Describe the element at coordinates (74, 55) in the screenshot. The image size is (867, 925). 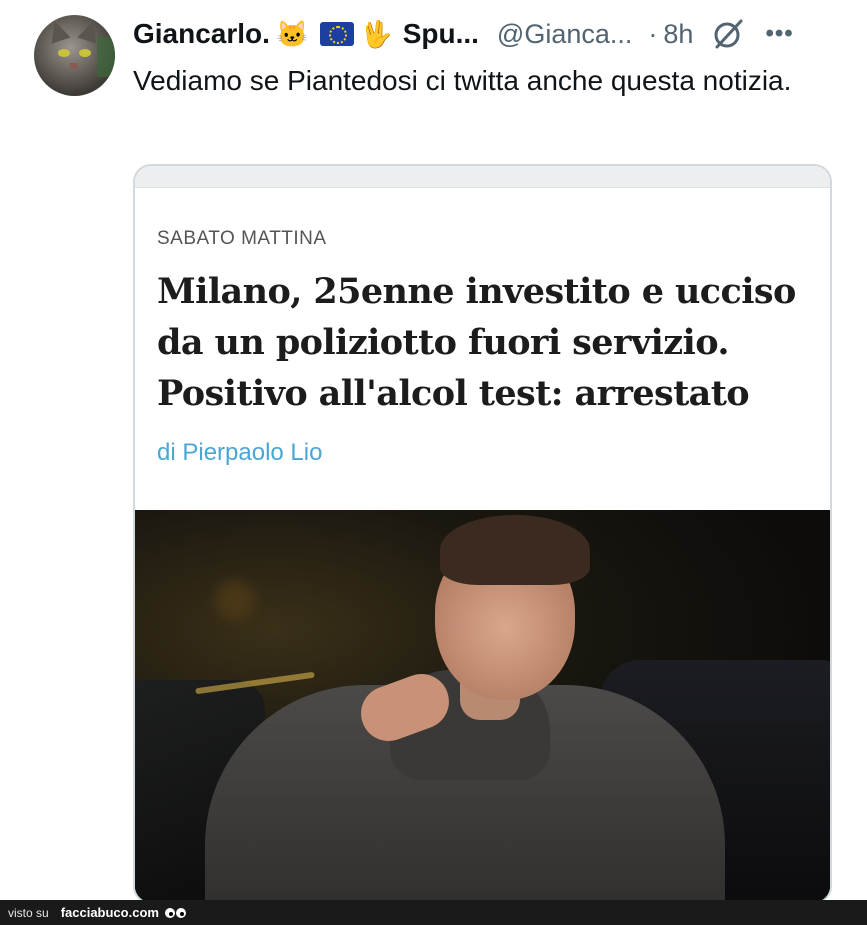
I see `author-avatar` at that location.